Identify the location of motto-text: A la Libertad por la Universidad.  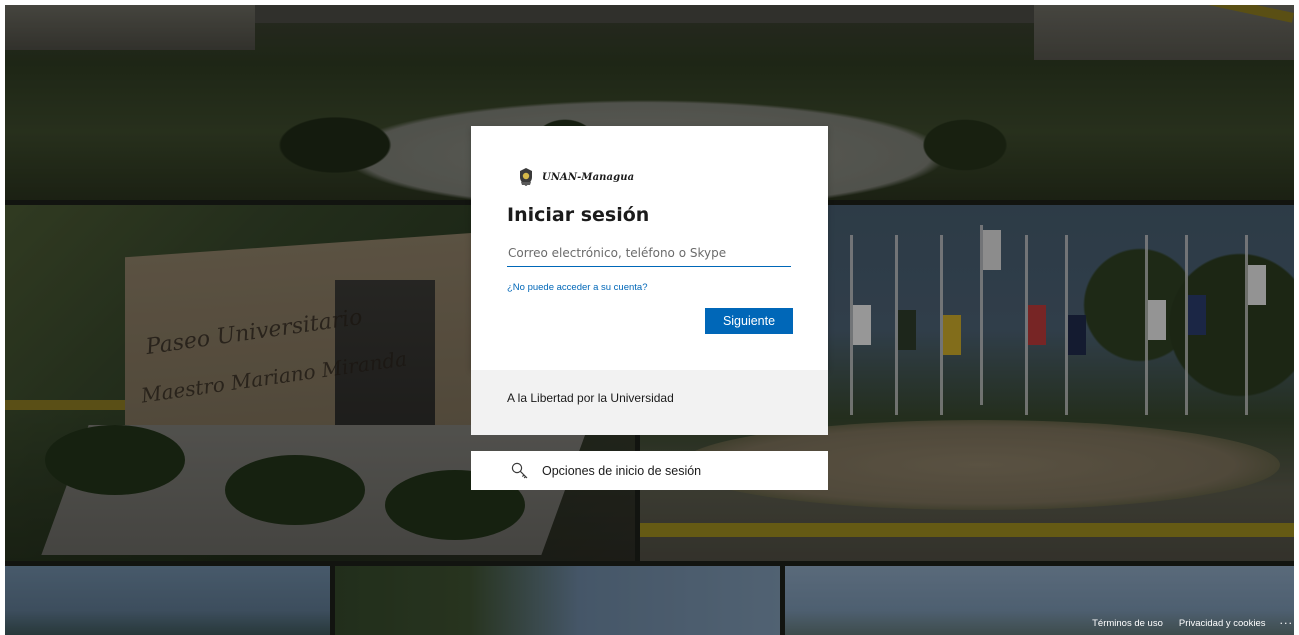
(590, 398).